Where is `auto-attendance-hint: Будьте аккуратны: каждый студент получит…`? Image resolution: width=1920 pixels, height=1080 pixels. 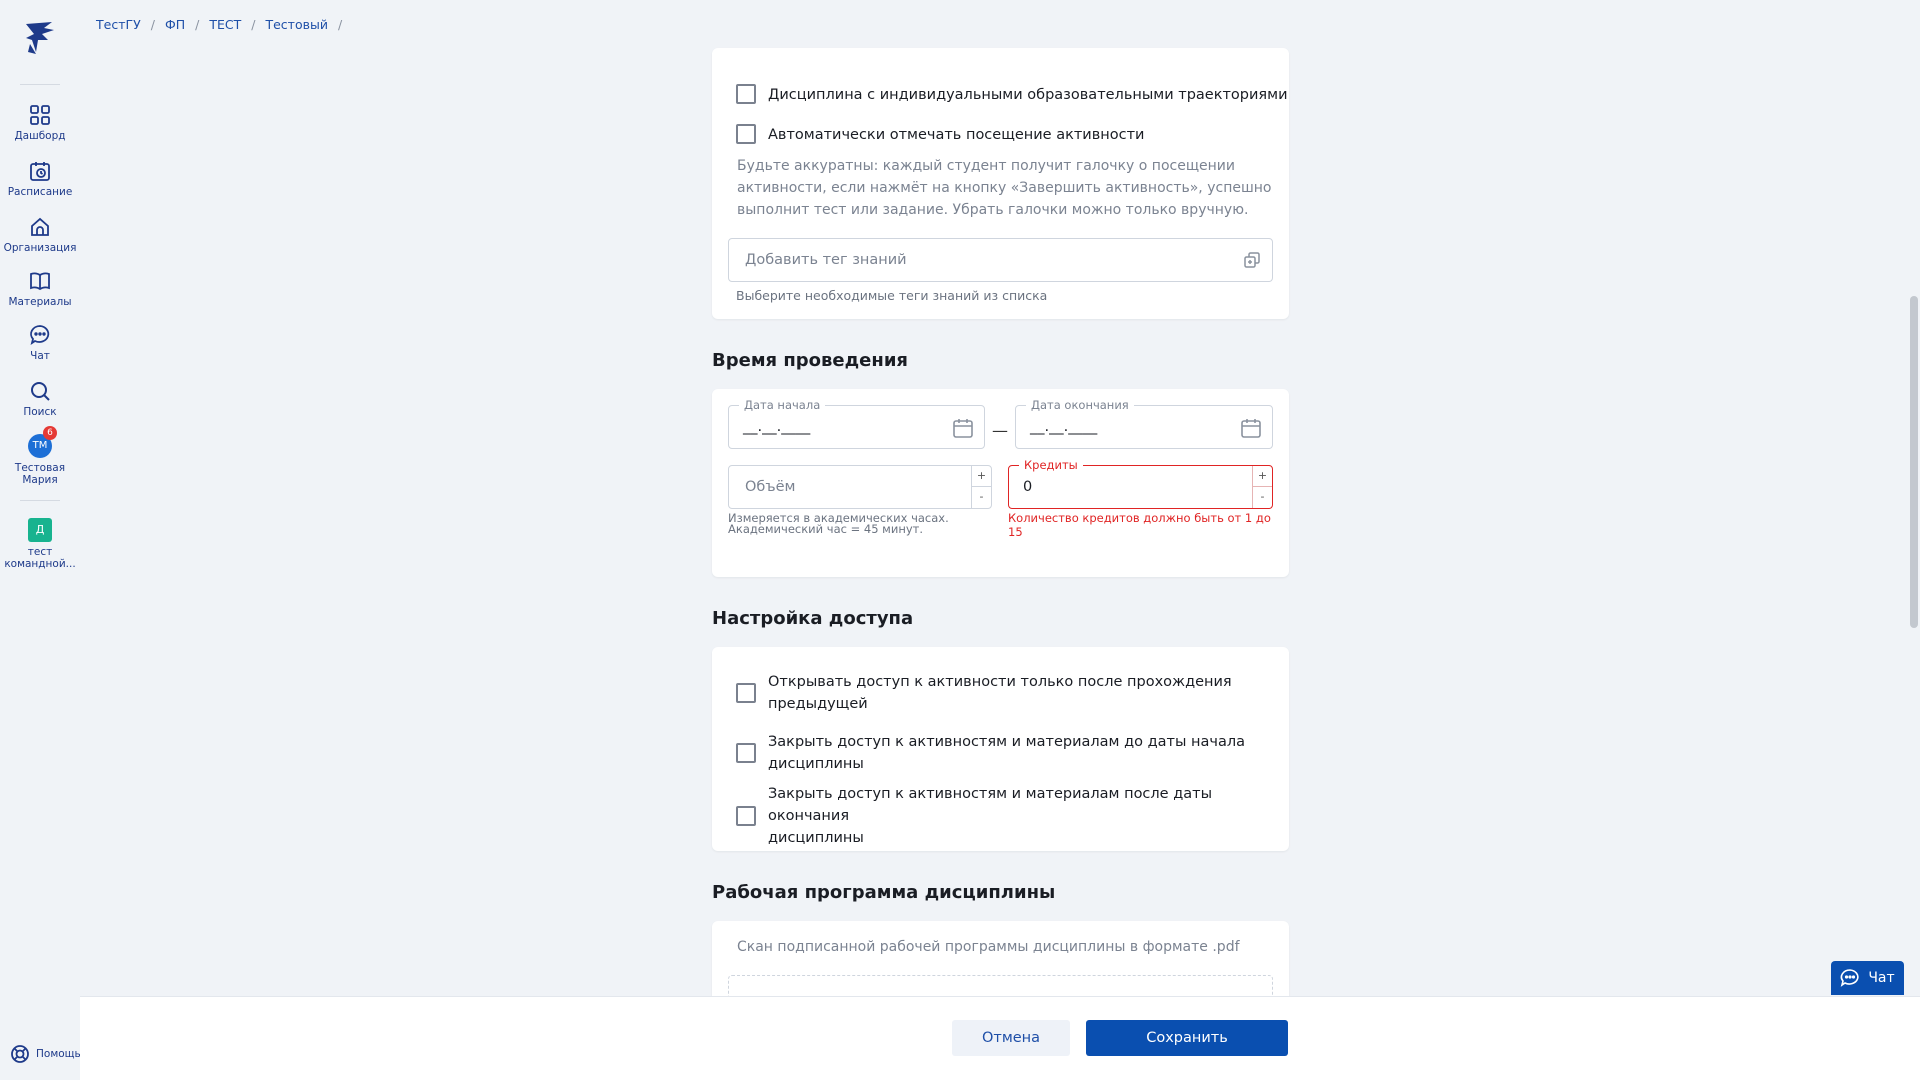
auto-attendance-hint: Будьте аккуратны: каждый студент получит… is located at coordinates (1004, 188).